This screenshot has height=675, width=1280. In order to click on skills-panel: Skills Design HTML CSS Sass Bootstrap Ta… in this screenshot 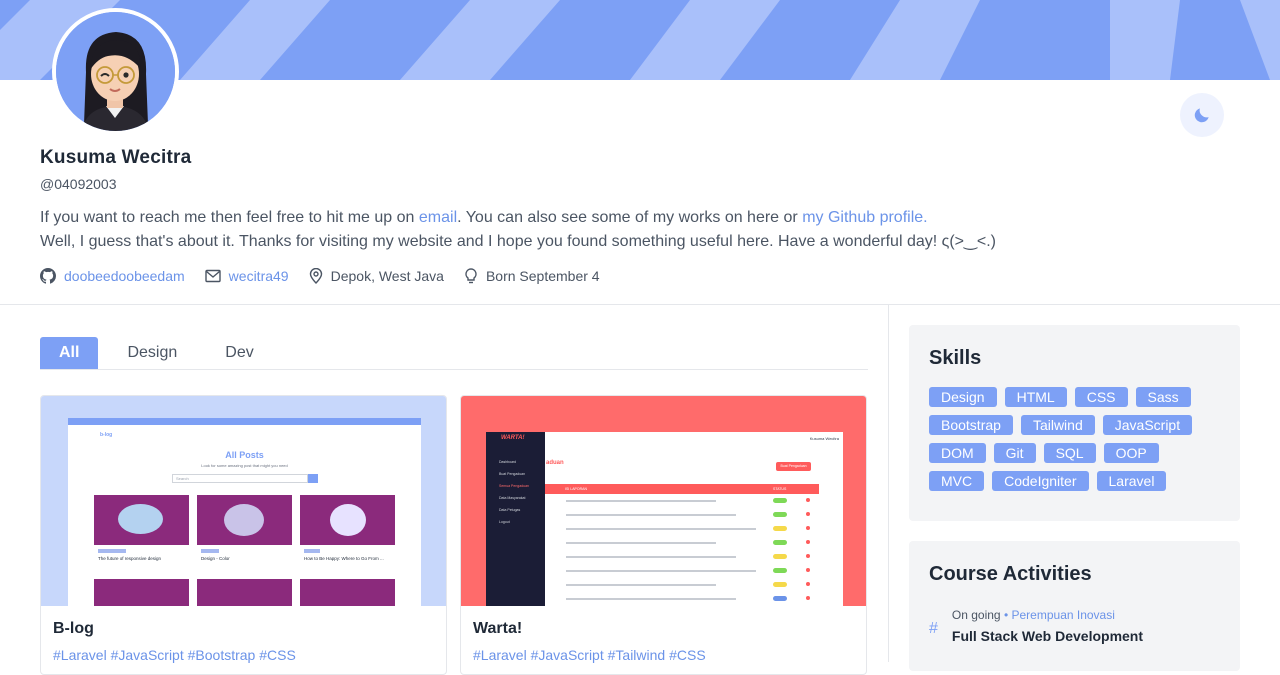, I will do `click(1074, 423)`.